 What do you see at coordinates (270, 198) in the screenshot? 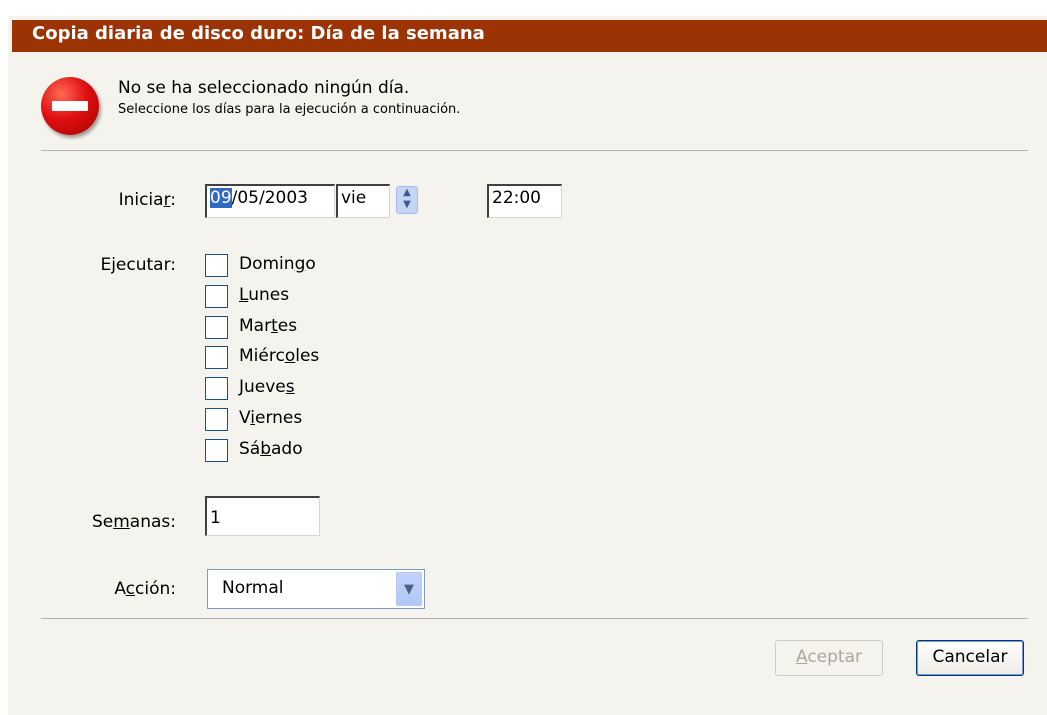
I see `date-month-year: /05/2003` at bounding box center [270, 198].